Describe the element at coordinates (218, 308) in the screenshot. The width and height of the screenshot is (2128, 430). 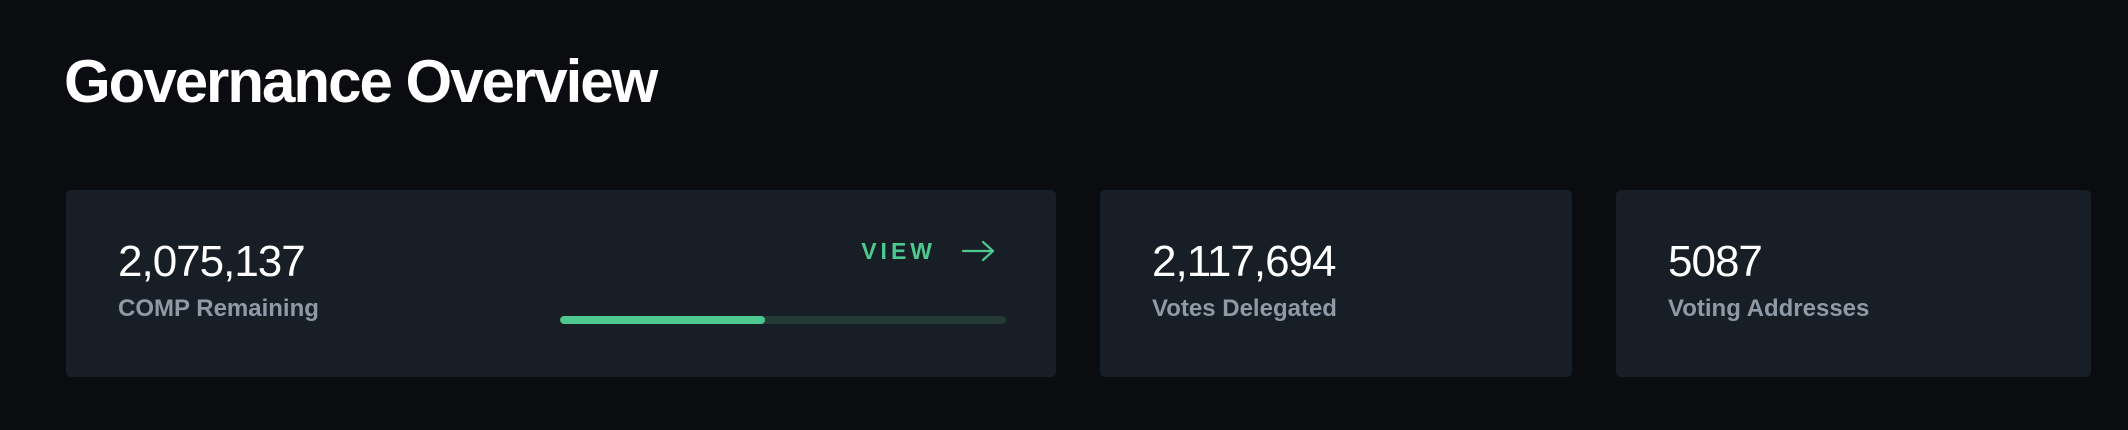
I see `comp-remaining-label: COMP Remaining` at that location.